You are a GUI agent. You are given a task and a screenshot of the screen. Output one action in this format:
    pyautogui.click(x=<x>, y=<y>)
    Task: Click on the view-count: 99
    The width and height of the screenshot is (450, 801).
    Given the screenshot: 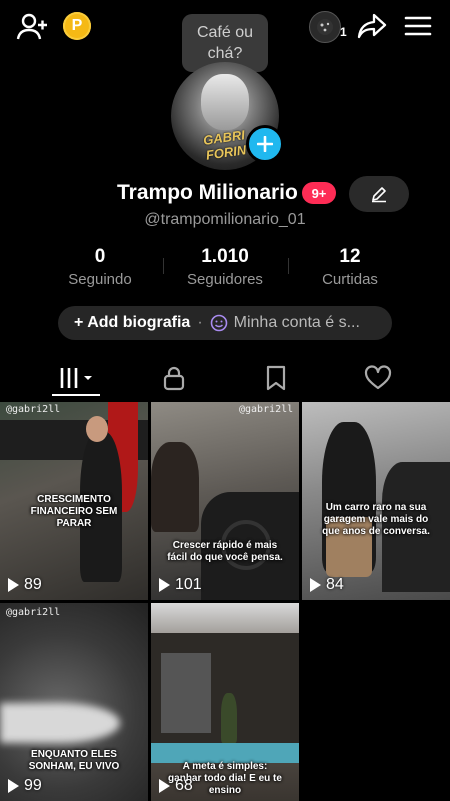 What is the action you would take?
    pyautogui.click(x=25, y=786)
    